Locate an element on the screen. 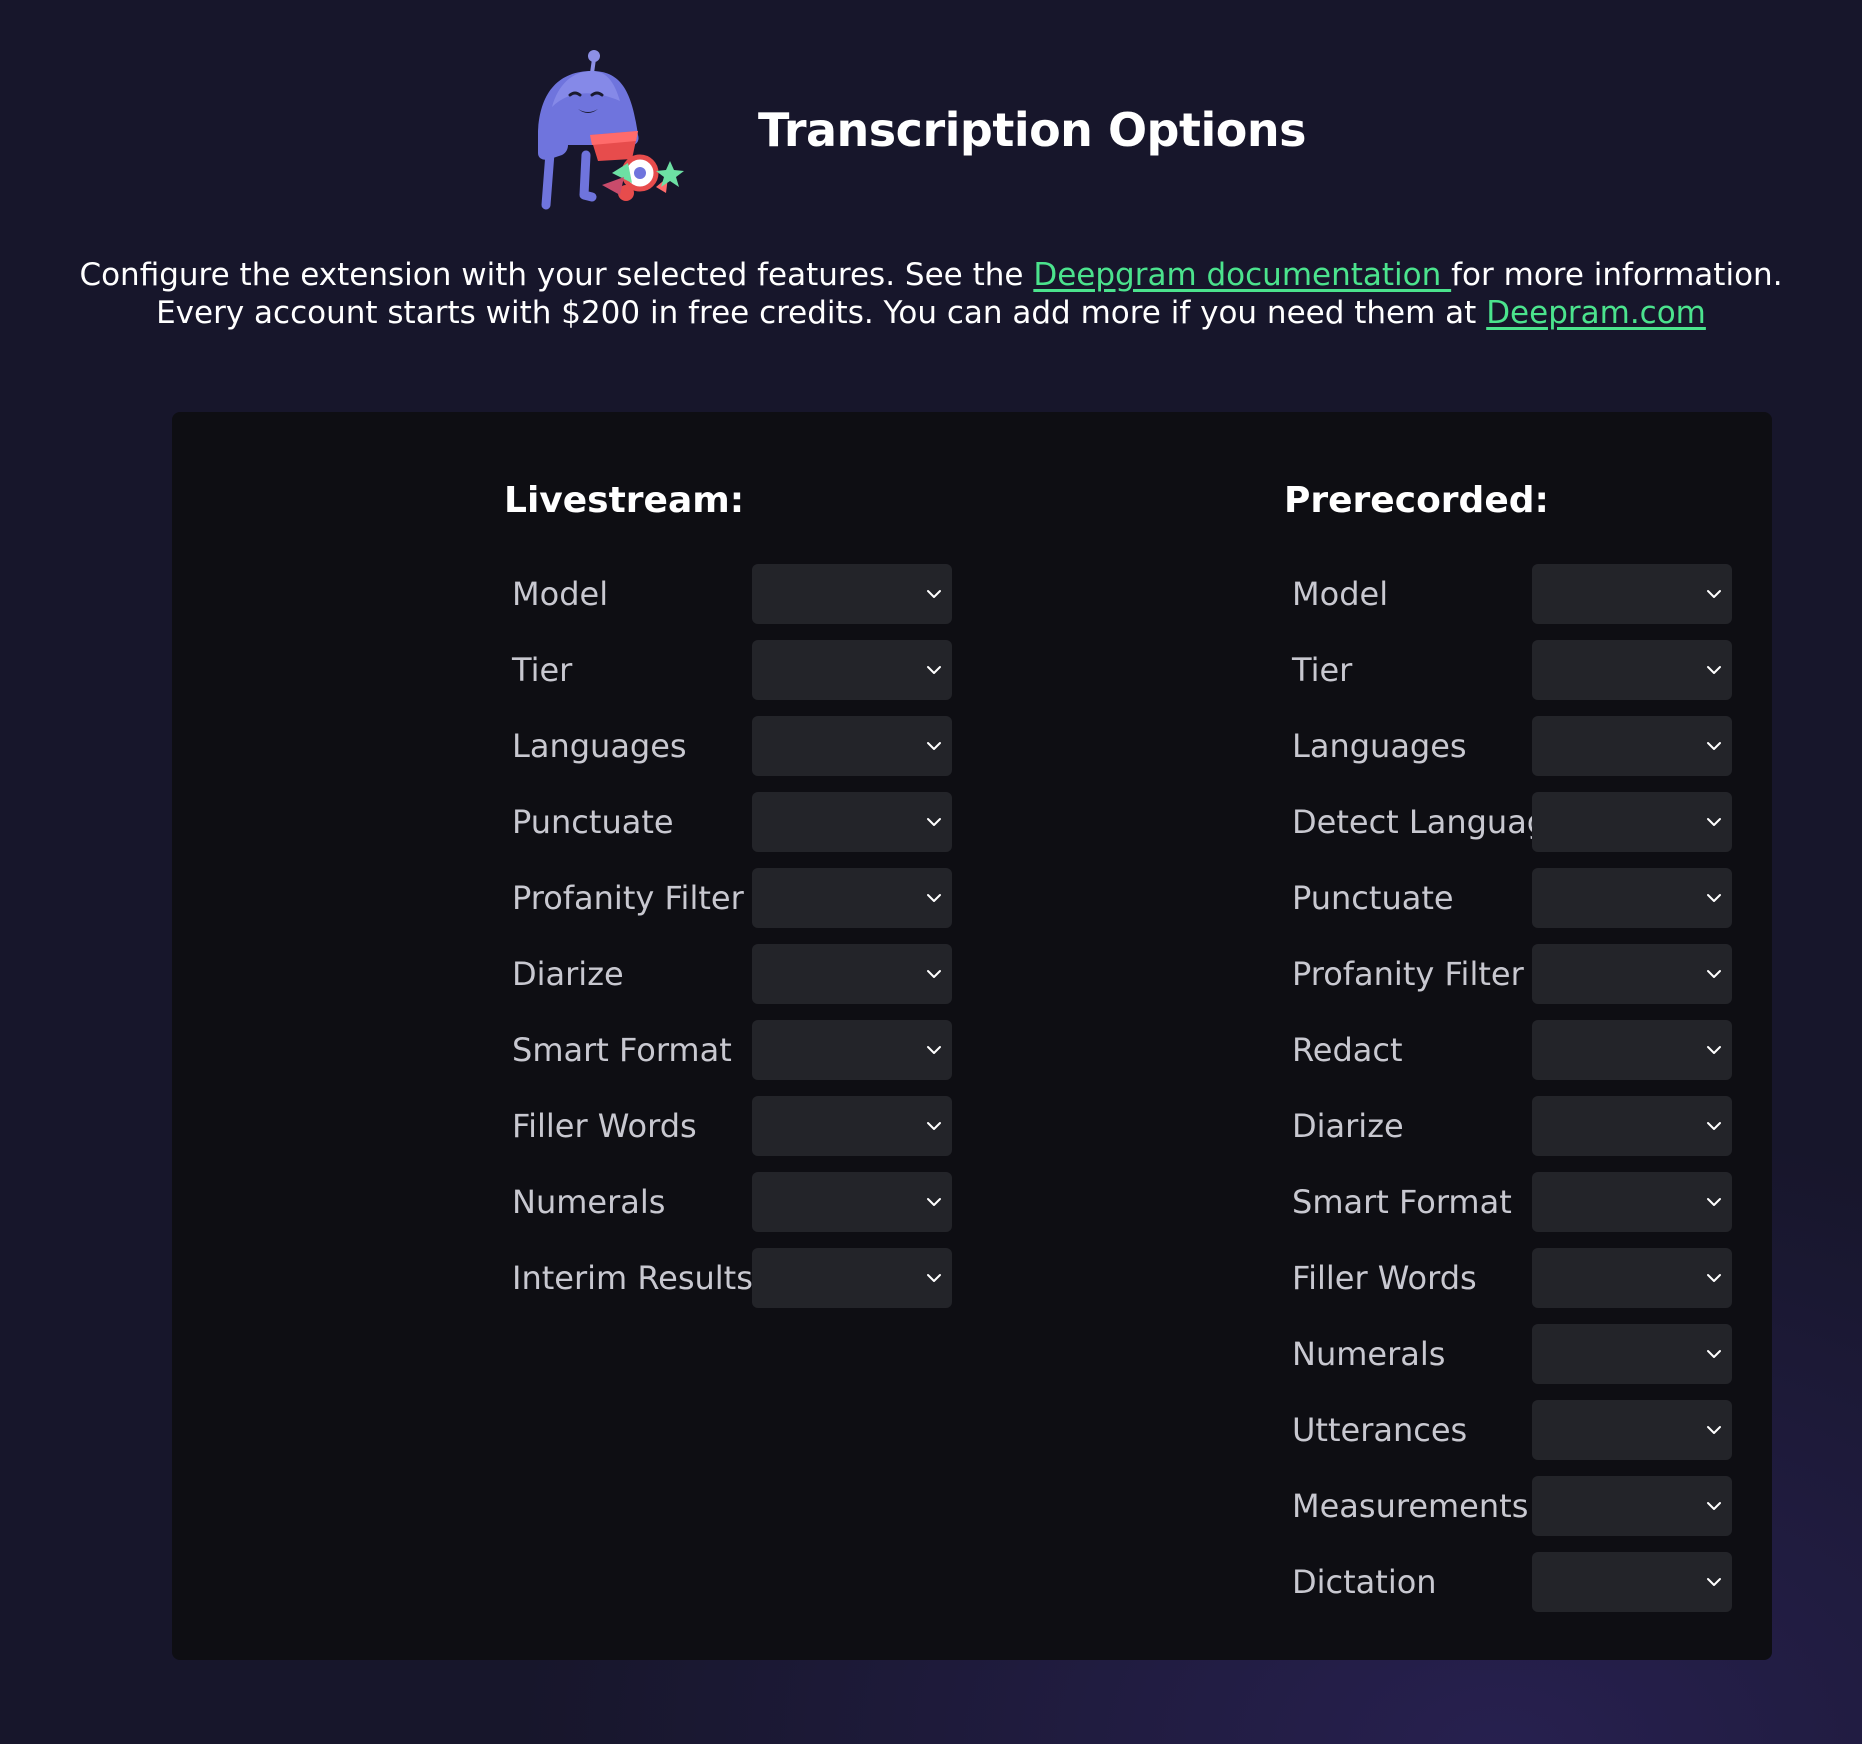  livestream-row-filler-words: Filler Words is located at coordinates (642, 1126).